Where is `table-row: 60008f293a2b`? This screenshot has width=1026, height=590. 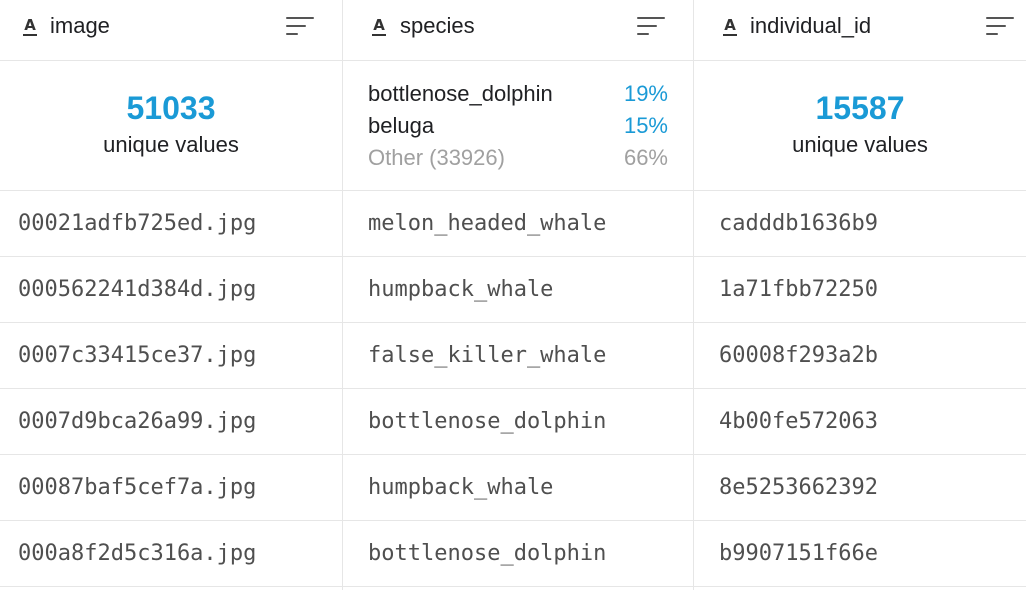
table-row: 60008f293a2b is located at coordinates (860, 356).